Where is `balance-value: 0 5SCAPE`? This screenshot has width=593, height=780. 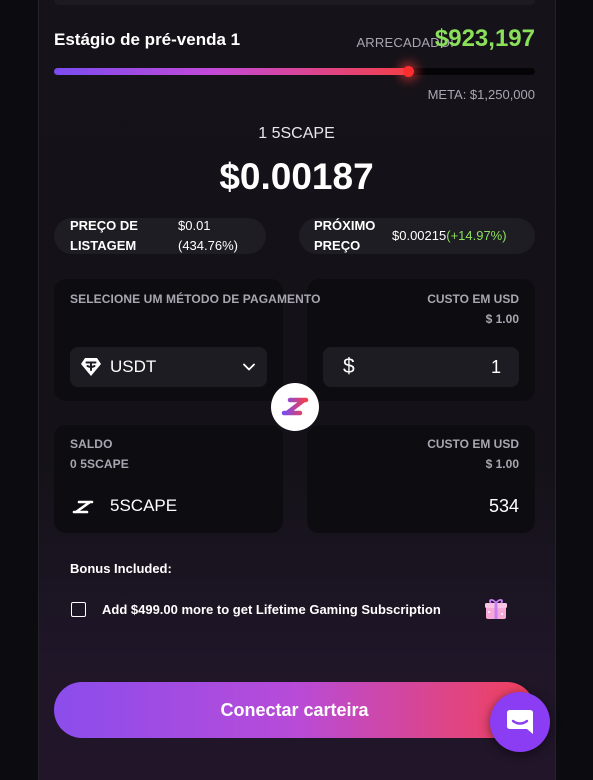 balance-value: 0 5SCAPE is located at coordinates (99, 464).